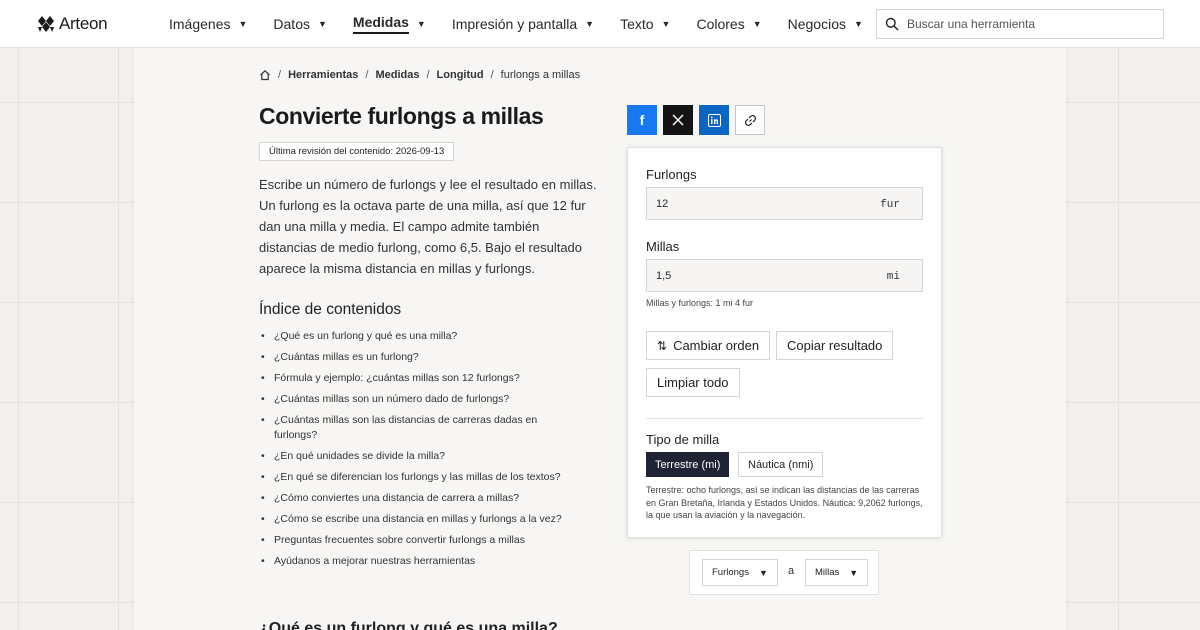 The image size is (1200, 630). Describe the element at coordinates (730, 572) in the screenshot. I see `from-unit-value: Furlongs` at that location.